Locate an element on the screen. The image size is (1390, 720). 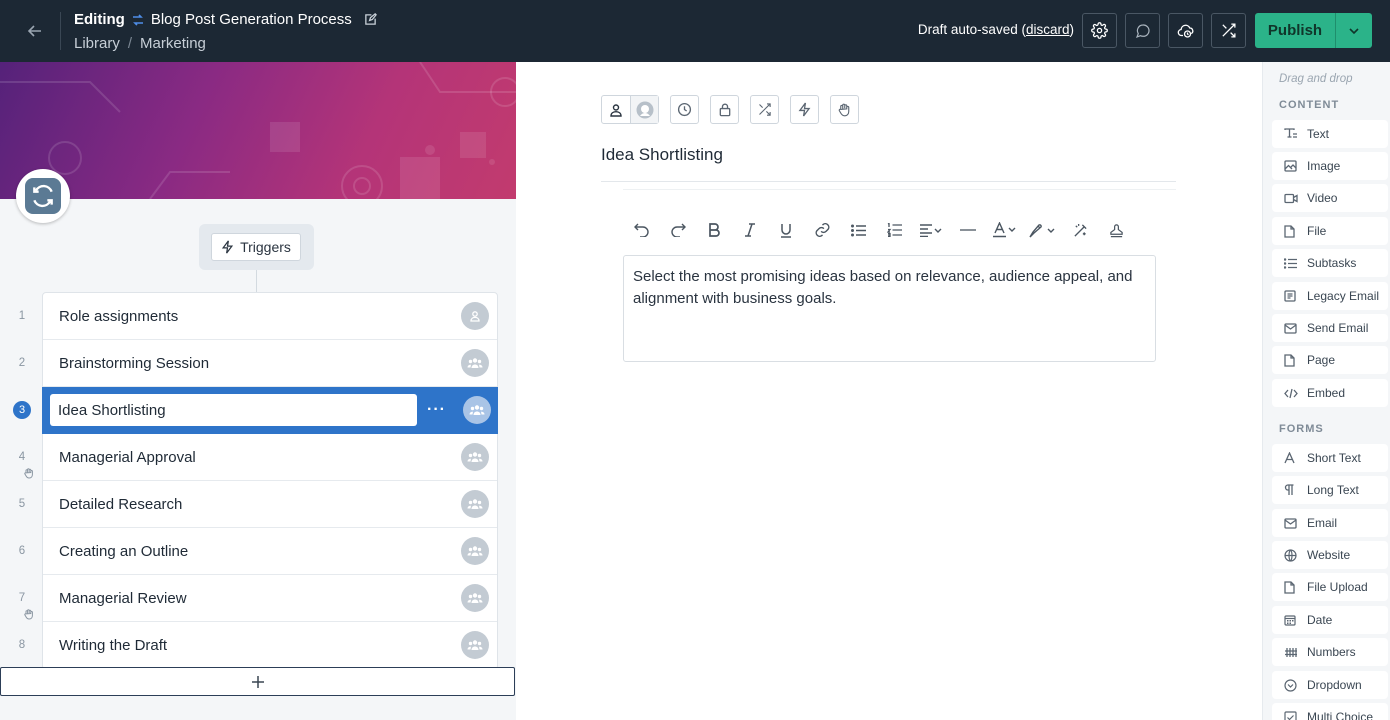
undo-icon is located at coordinates (642, 230).